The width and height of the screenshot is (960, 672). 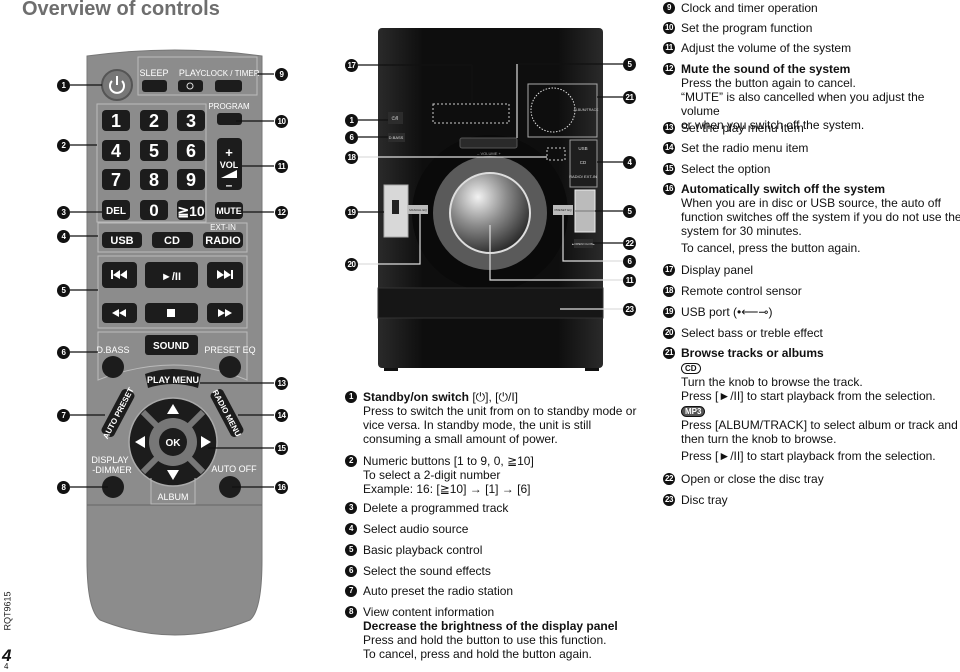 I want to click on description-item: 19 USB port (•⟵⊸), so click(x=811, y=312).